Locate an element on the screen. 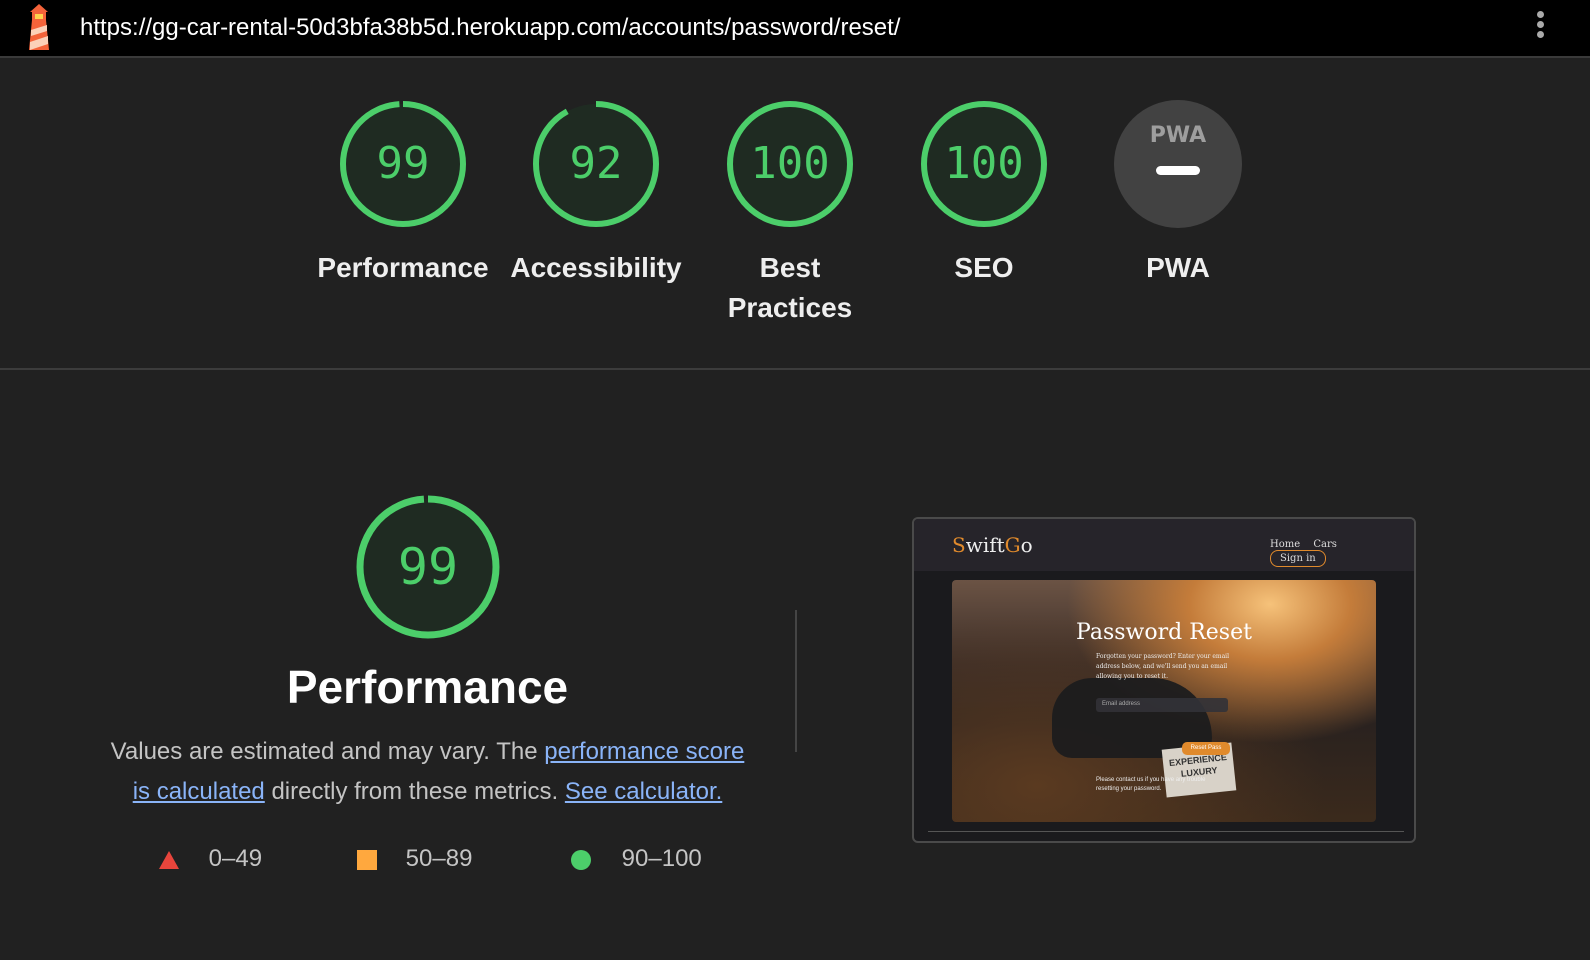 The image size is (1590, 960). thumb-navbar: SwiftGo Home Cars Sign in is located at coordinates (1164, 545).